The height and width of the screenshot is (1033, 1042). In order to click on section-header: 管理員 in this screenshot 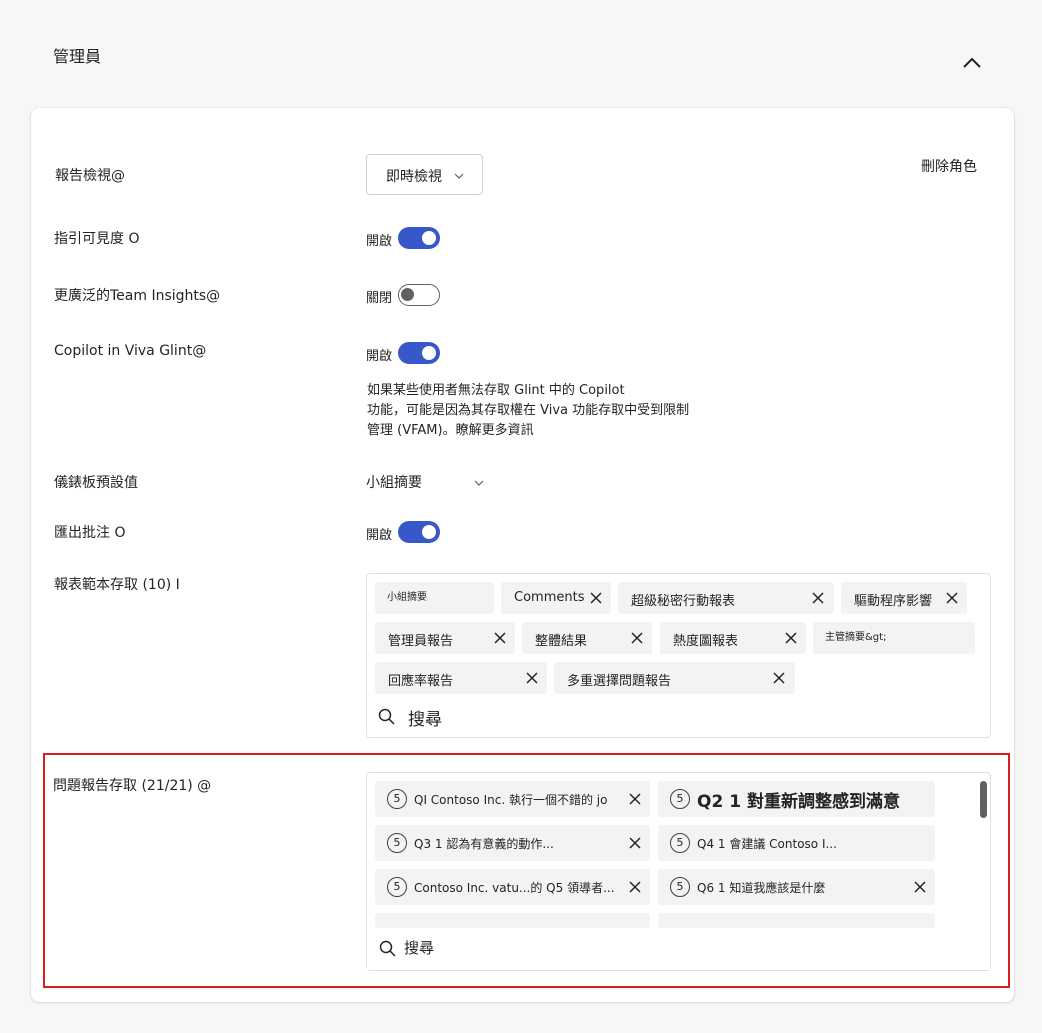, I will do `click(521, 50)`.